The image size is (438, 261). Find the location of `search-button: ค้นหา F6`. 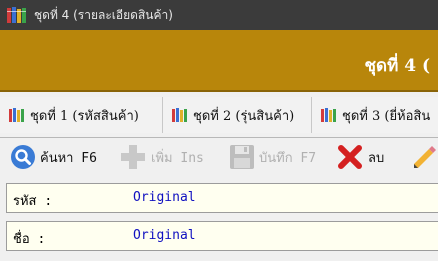

search-button: ค้นหา F6 is located at coordinates (53, 157).